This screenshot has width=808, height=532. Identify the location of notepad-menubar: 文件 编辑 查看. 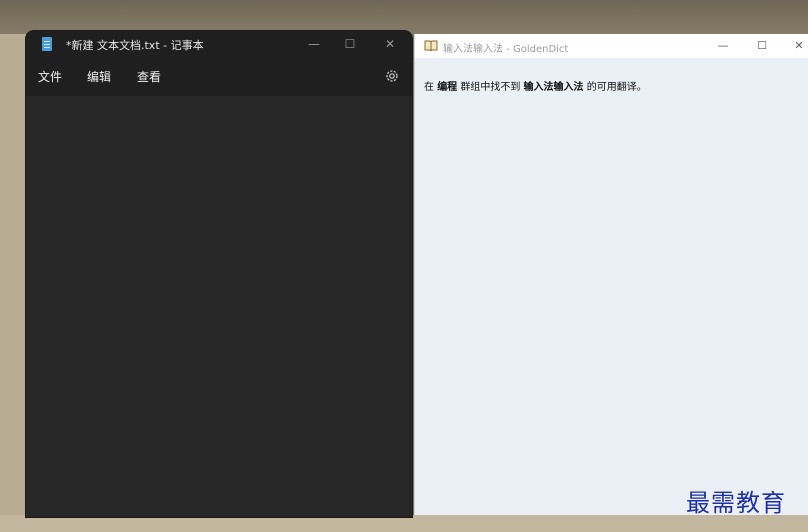
(219, 77).